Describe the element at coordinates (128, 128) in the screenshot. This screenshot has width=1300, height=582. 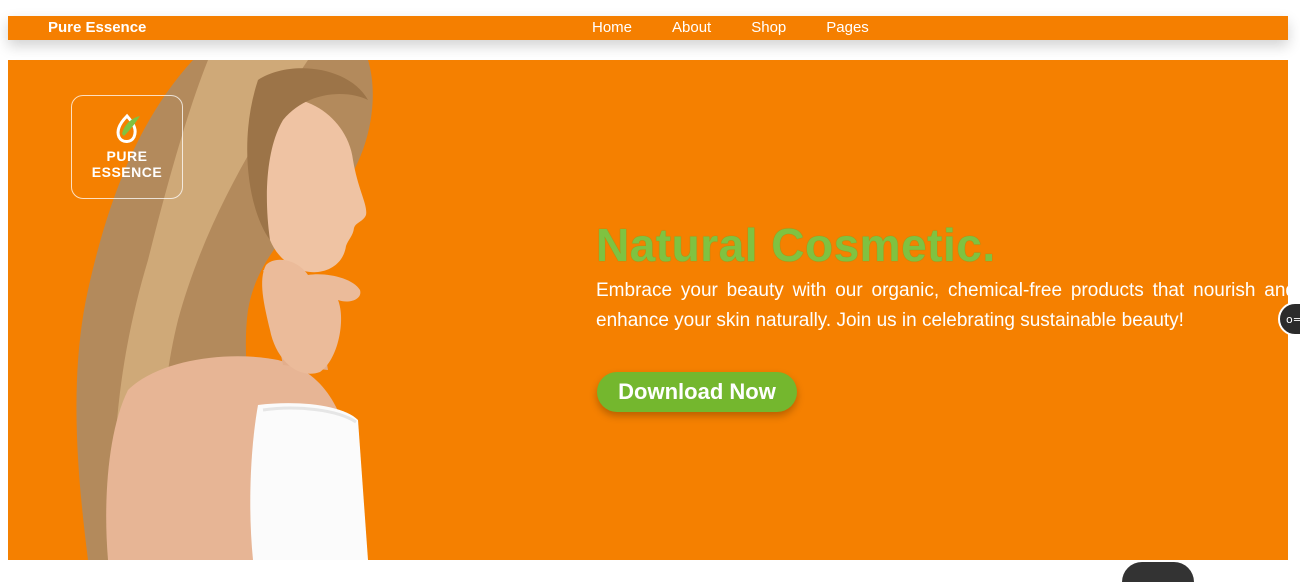
I see `leaf-drop-icon` at that location.